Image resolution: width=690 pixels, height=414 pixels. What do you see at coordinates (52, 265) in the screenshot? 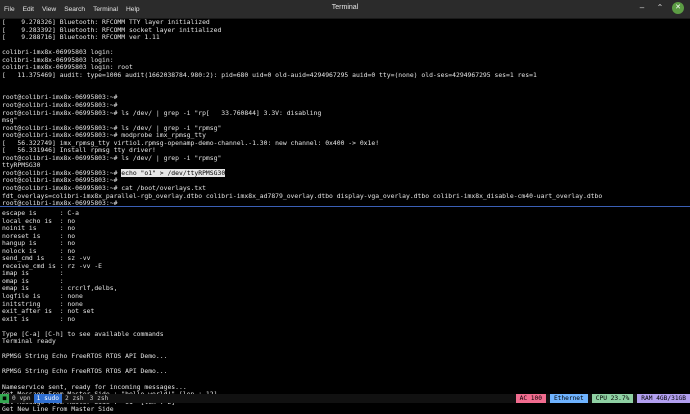
I see `terminal-line: receive_cmd is : rz -vv -E` at bounding box center [52, 265].